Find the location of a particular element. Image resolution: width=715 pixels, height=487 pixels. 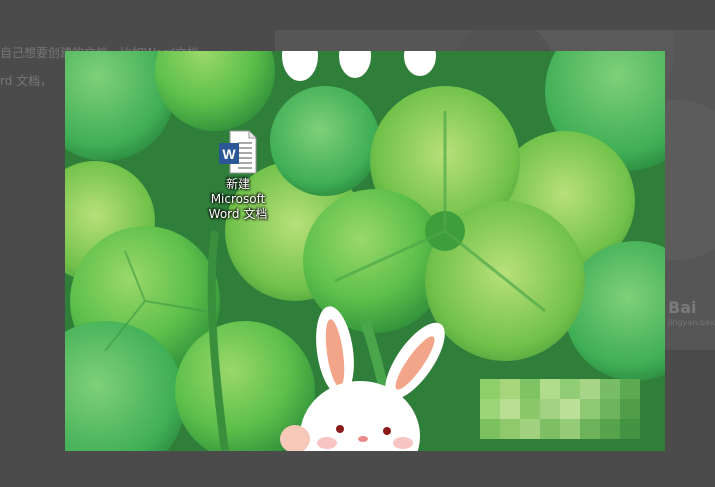

watermark-url: jingyan.baidu.com is located at coordinates (691, 322).